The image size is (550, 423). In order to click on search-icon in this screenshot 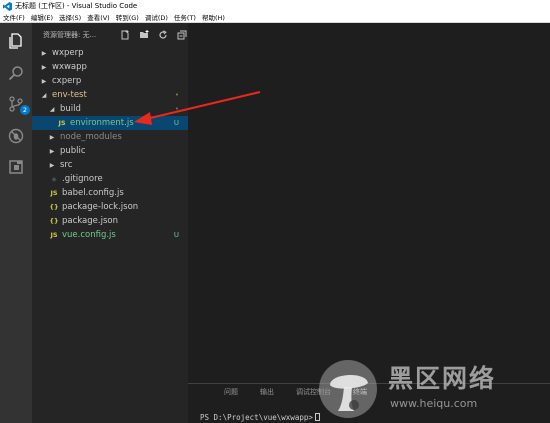, I will do `click(15, 73)`.